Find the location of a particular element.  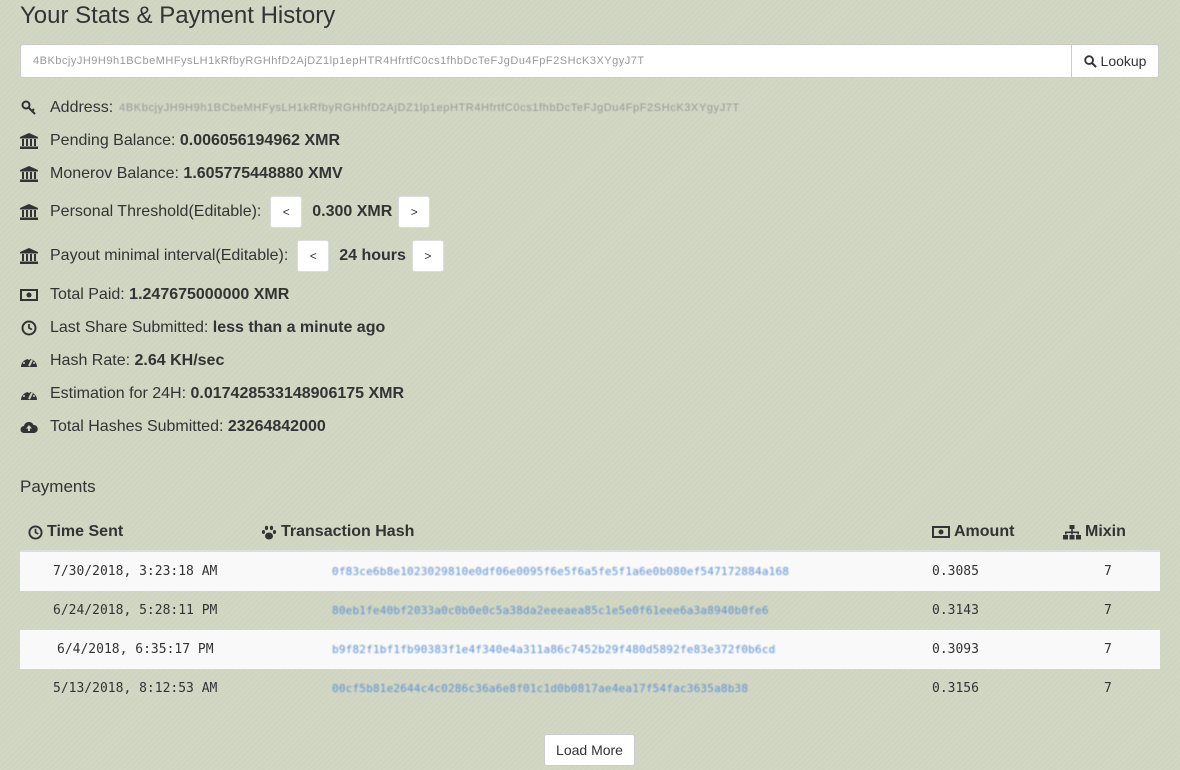

last-share-label: Last Share Submitted: is located at coordinates (129, 327).